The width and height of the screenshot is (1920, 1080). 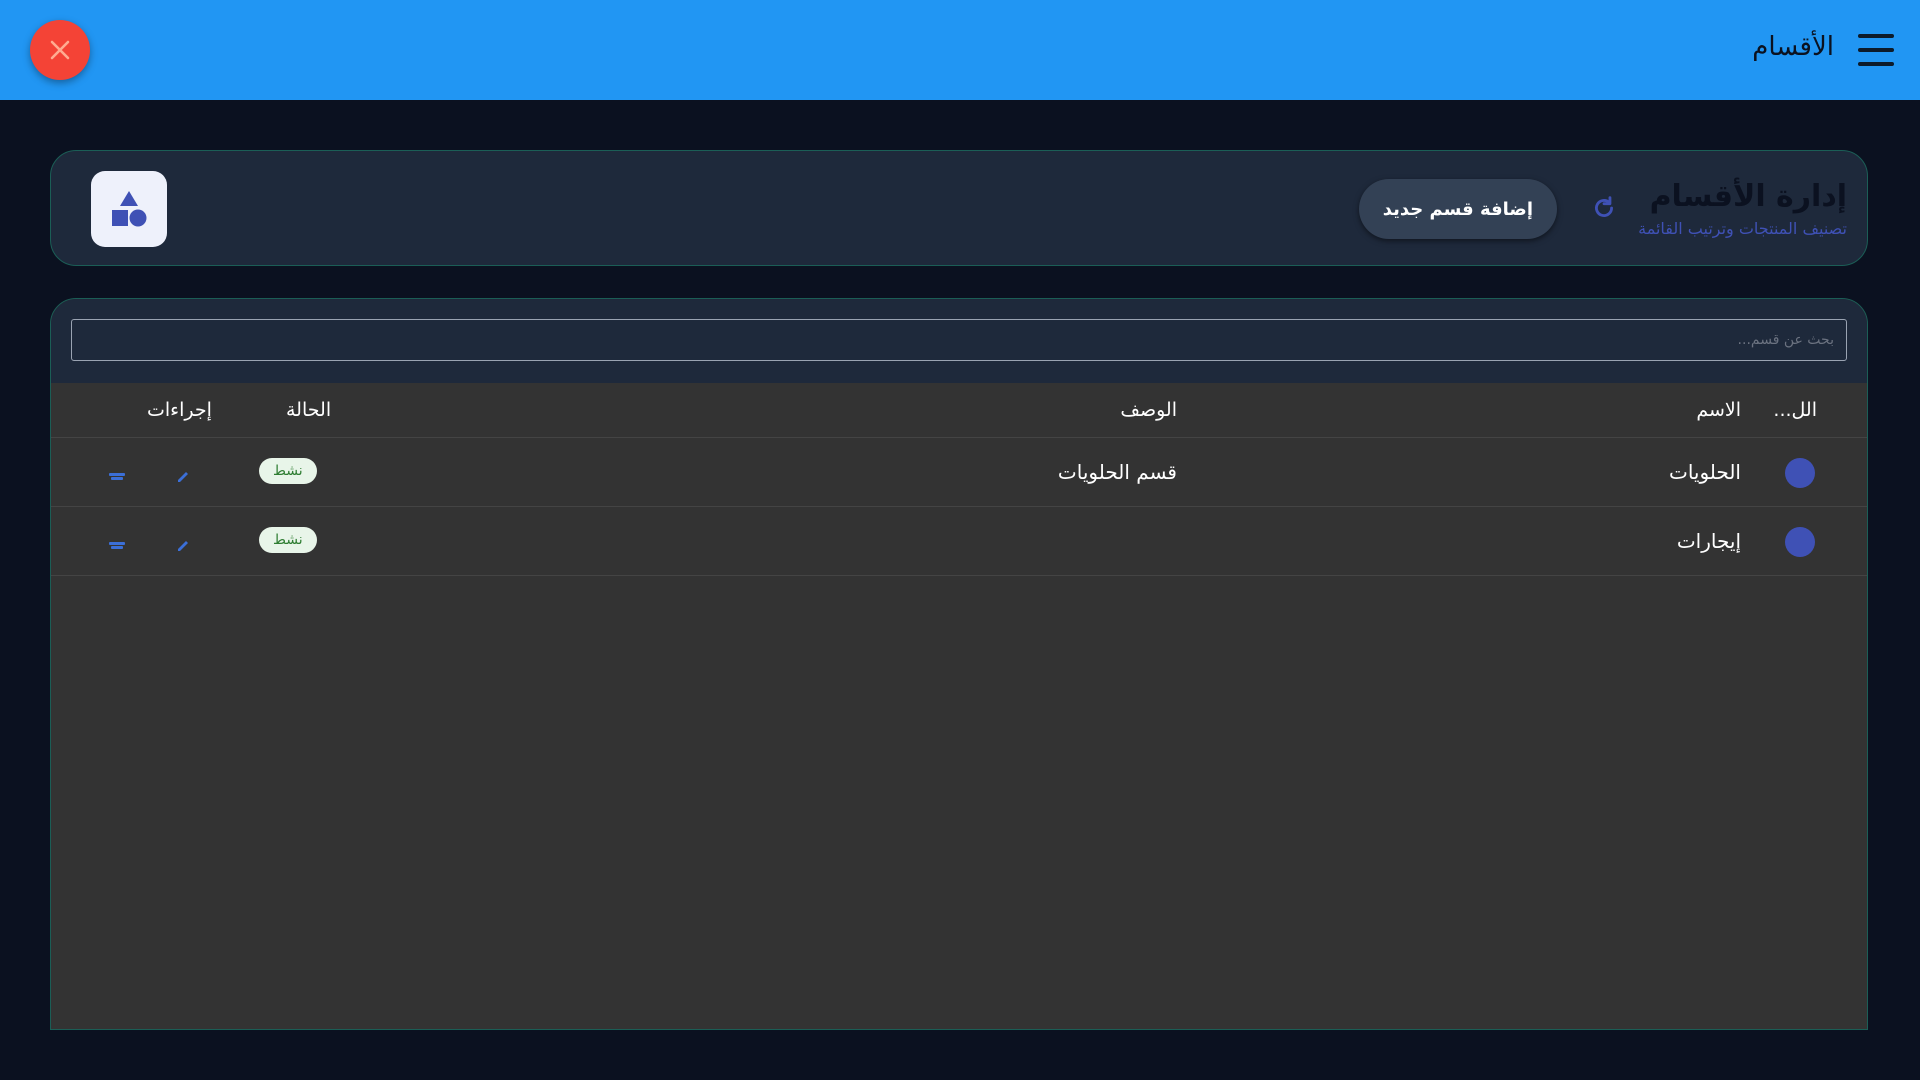 I want to click on column-name: الاسم, so click(x=1718, y=410).